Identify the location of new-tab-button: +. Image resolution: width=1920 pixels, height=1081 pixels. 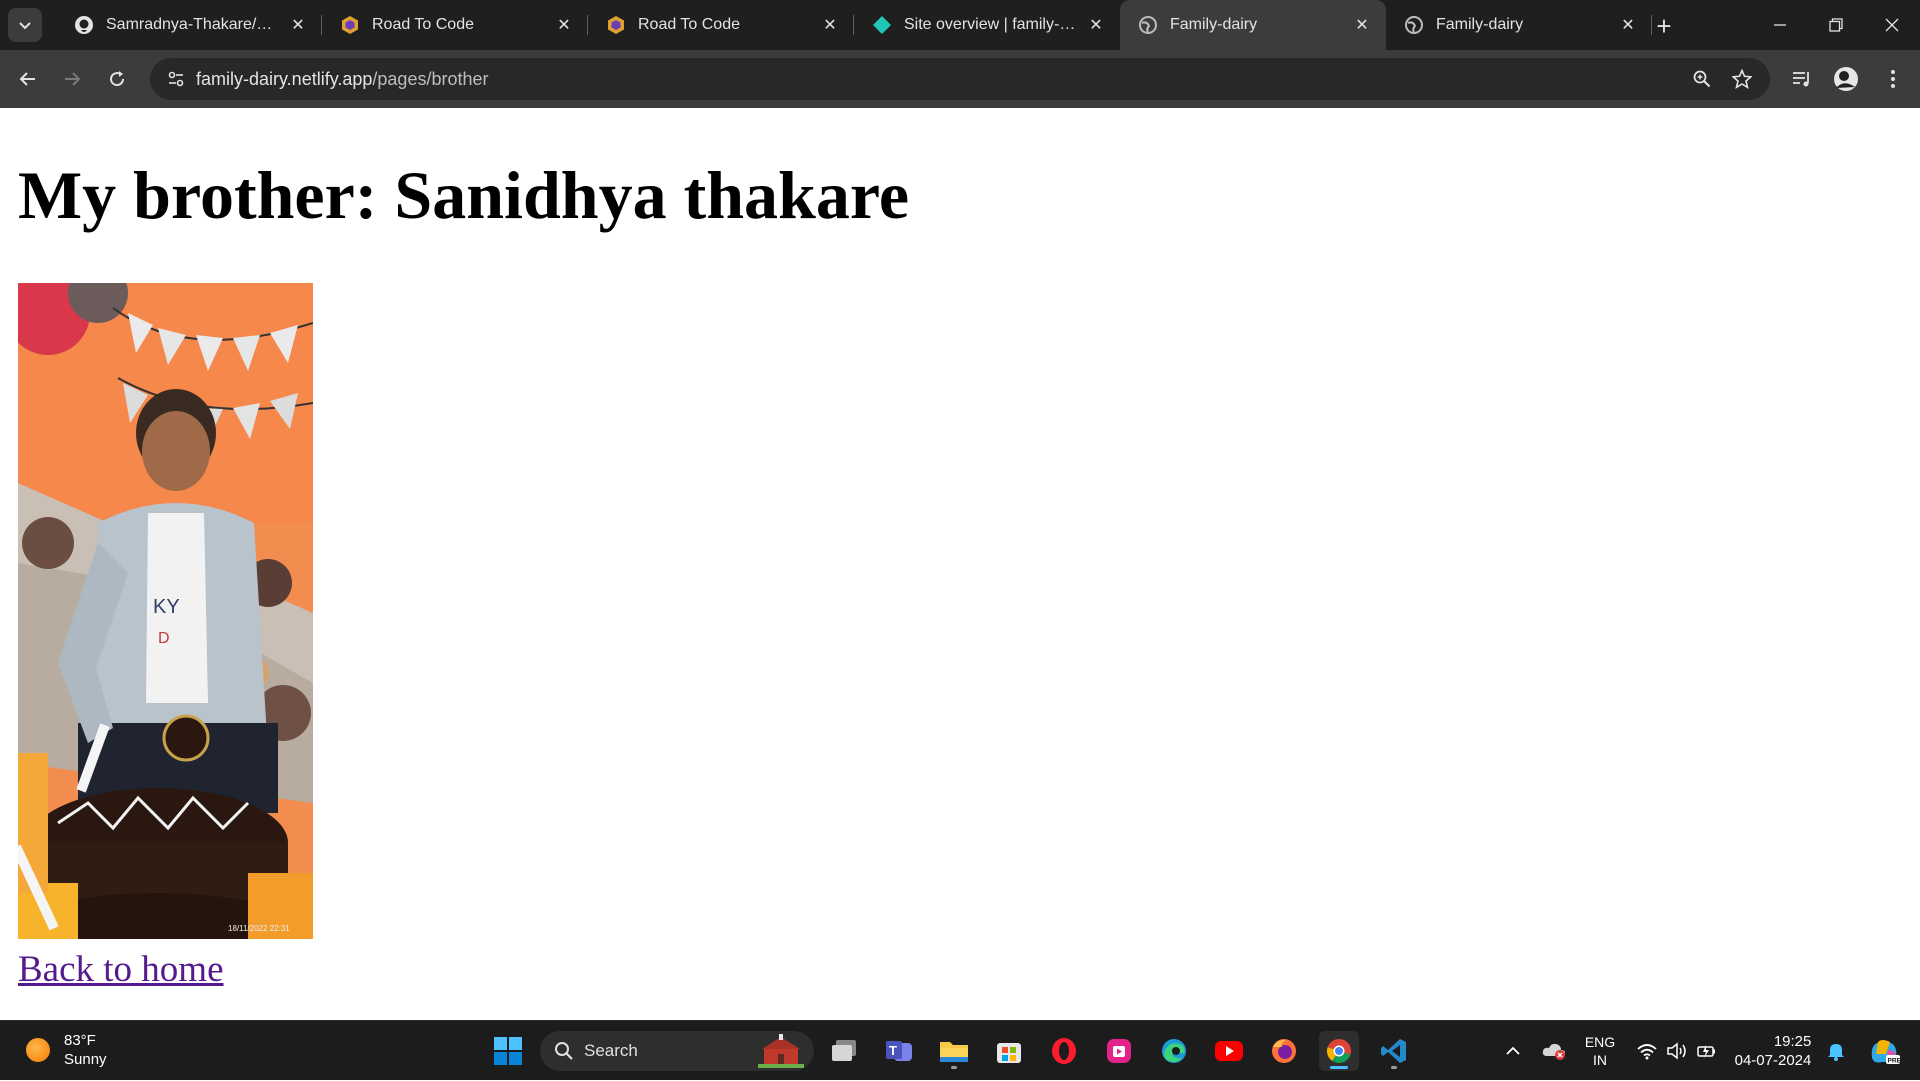
(1664, 26).